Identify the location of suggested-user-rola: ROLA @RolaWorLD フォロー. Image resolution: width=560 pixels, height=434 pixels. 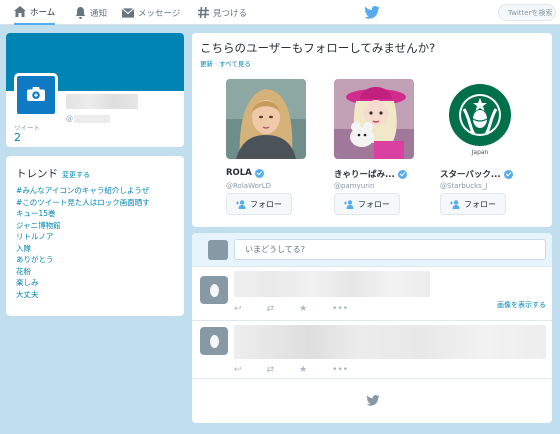
(271, 149).